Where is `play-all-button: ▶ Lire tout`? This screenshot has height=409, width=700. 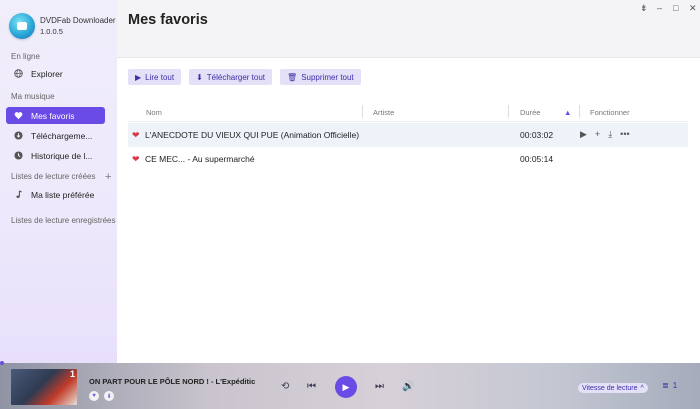 play-all-button: ▶ Lire tout is located at coordinates (155, 77).